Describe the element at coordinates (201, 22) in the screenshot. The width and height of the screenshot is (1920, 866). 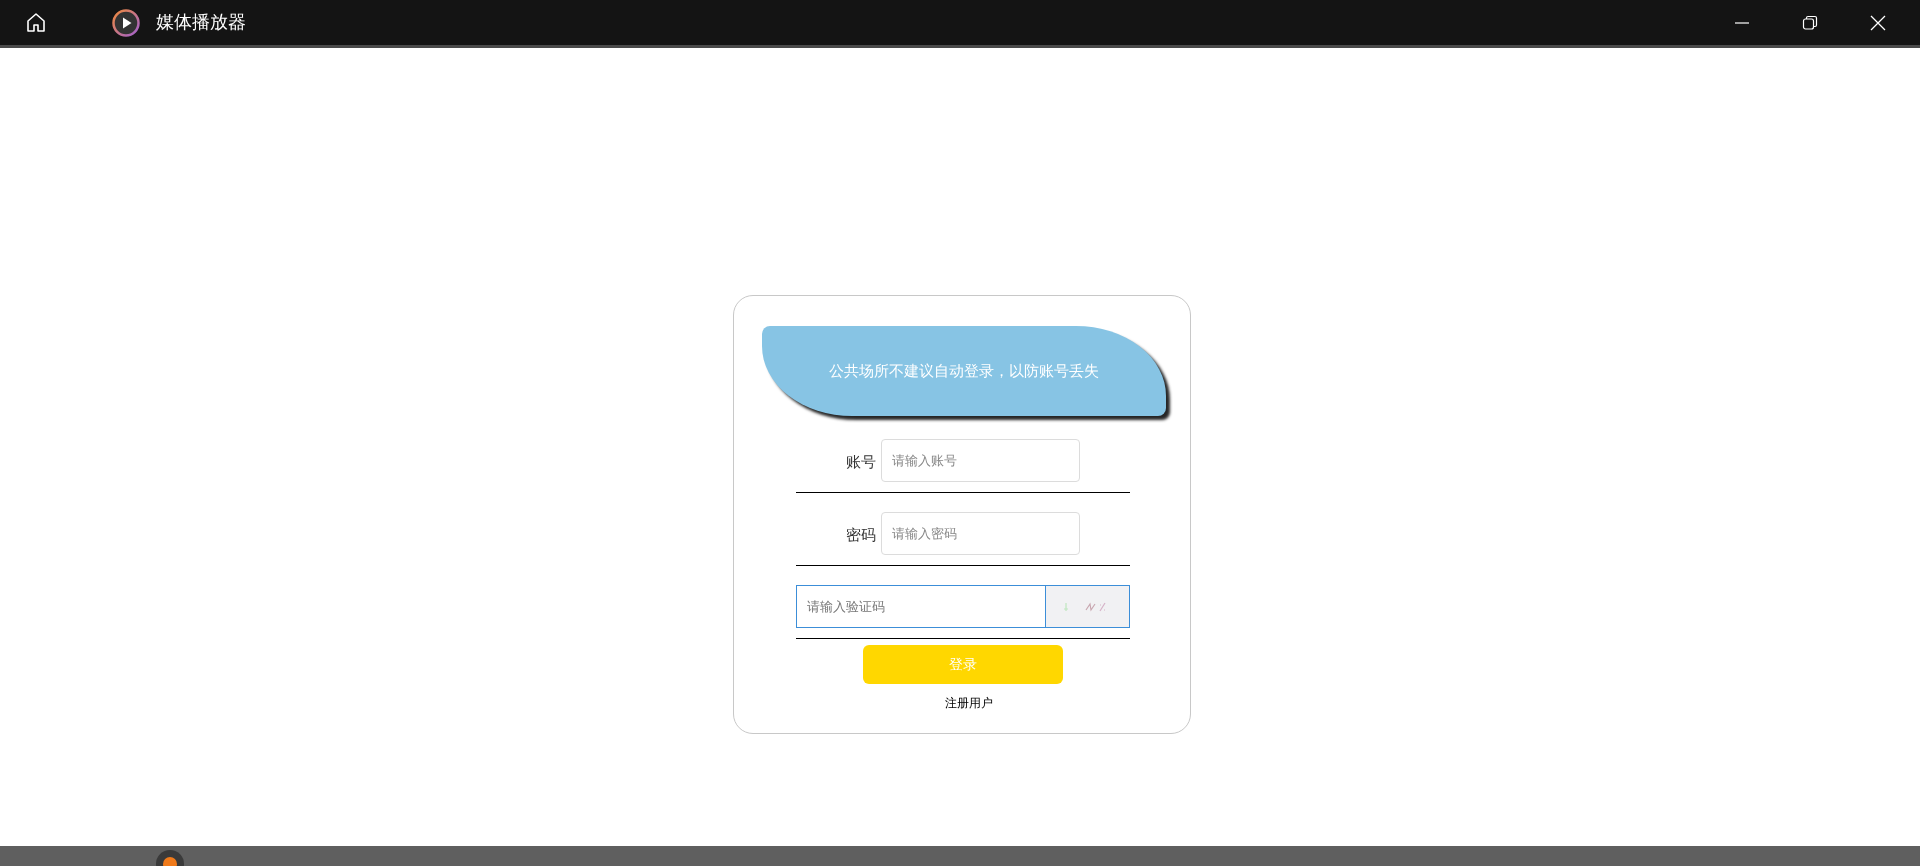
I see `window-title: 媒体播放器` at that location.